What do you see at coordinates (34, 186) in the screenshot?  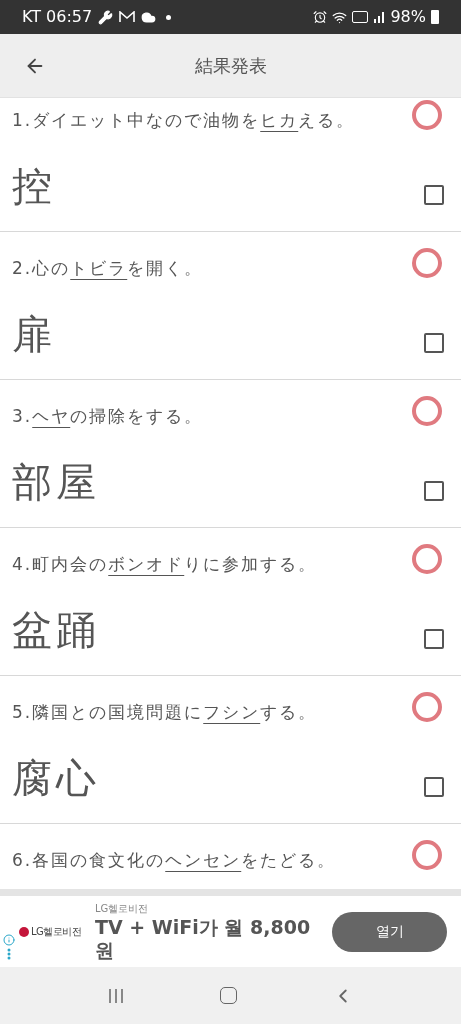 I see `answer-text: 控` at bounding box center [34, 186].